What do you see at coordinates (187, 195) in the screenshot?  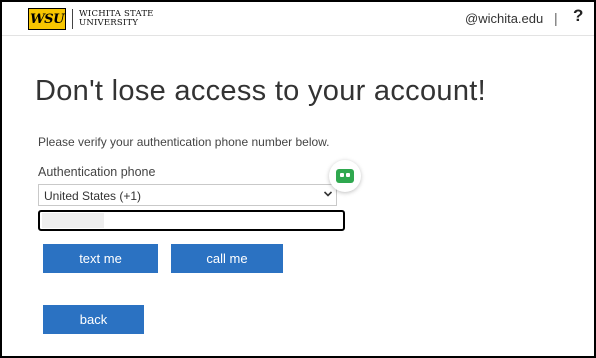 I see `country-code-select: United States (+1)` at bounding box center [187, 195].